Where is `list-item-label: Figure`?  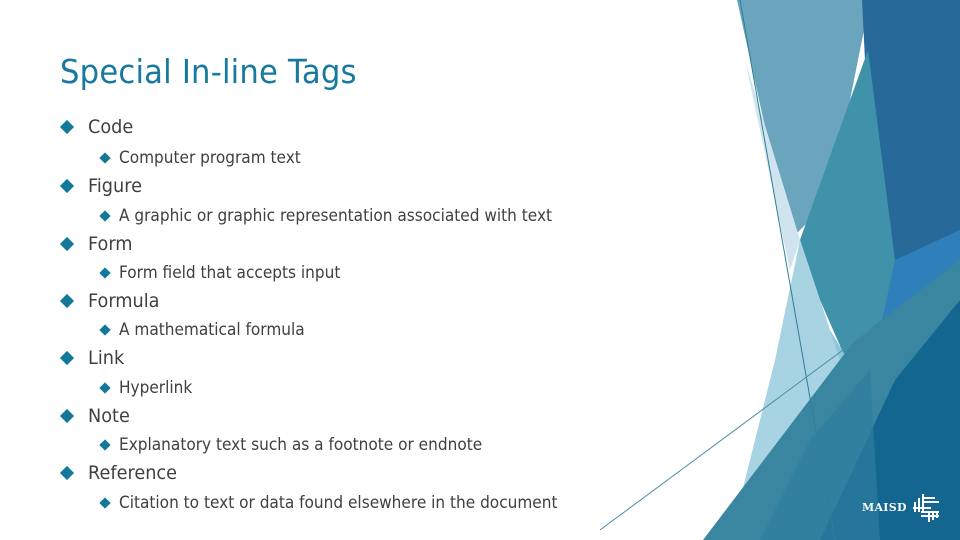
list-item-label: Figure is located at coordinates (115, 186).